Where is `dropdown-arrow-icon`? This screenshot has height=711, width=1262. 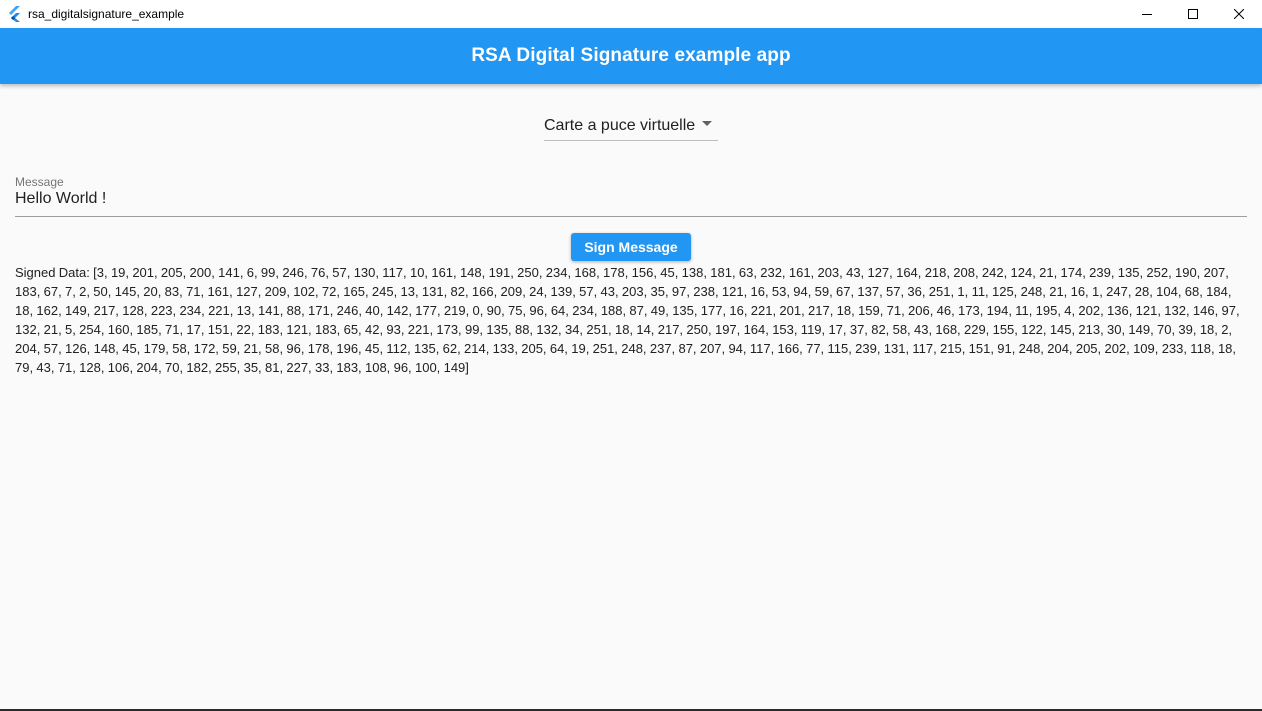 dropdown-arrow-icon is located at coordinates (707, 123).